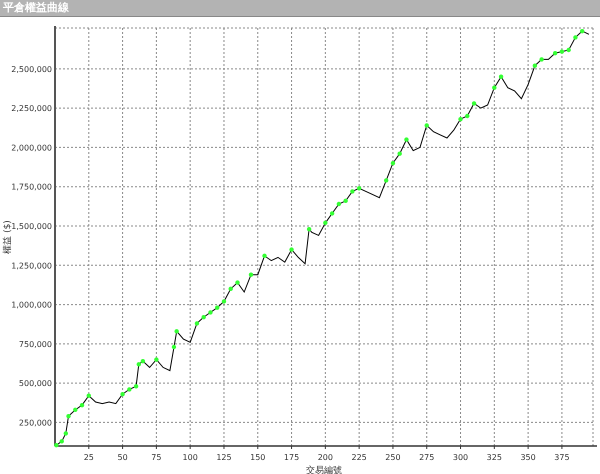 The width and height of the screenshot is (600, 474). Describe the element at coordinates (31, 109) in the screenshot. I see `y-tick-label: 2,250,000` at that location.